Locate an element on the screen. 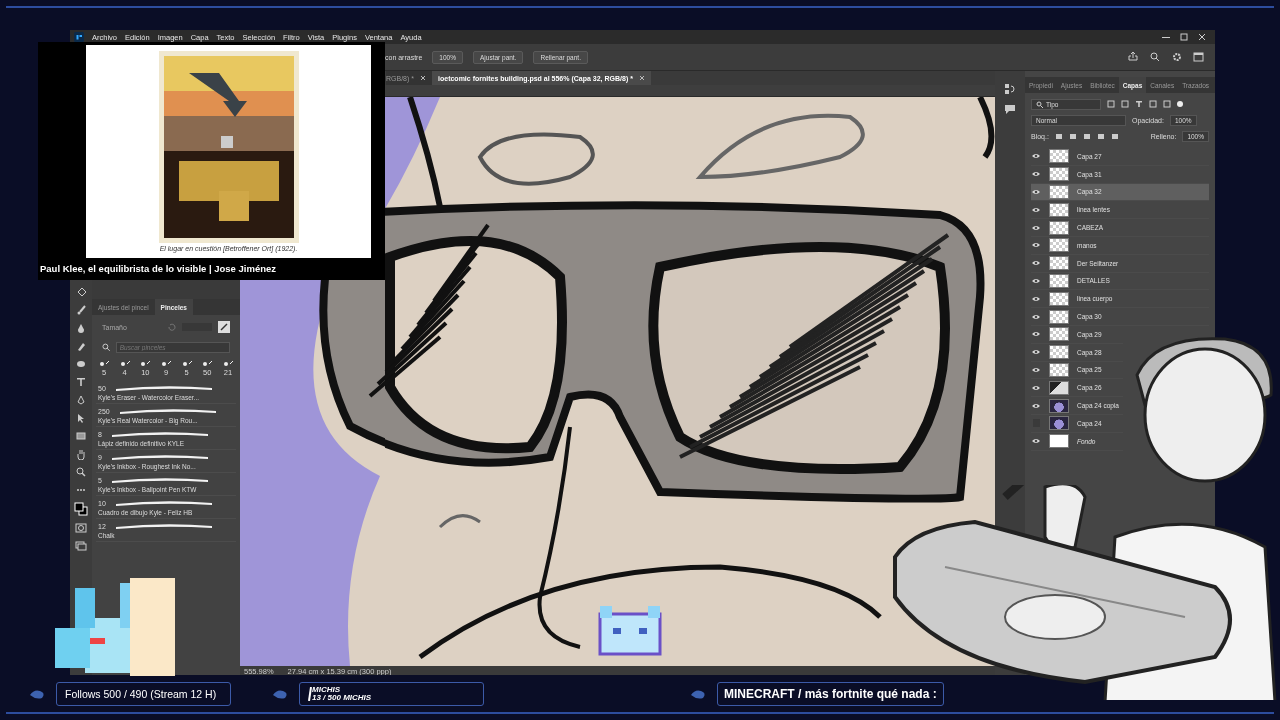  comment-icon is located at coordinates (1010, 109).